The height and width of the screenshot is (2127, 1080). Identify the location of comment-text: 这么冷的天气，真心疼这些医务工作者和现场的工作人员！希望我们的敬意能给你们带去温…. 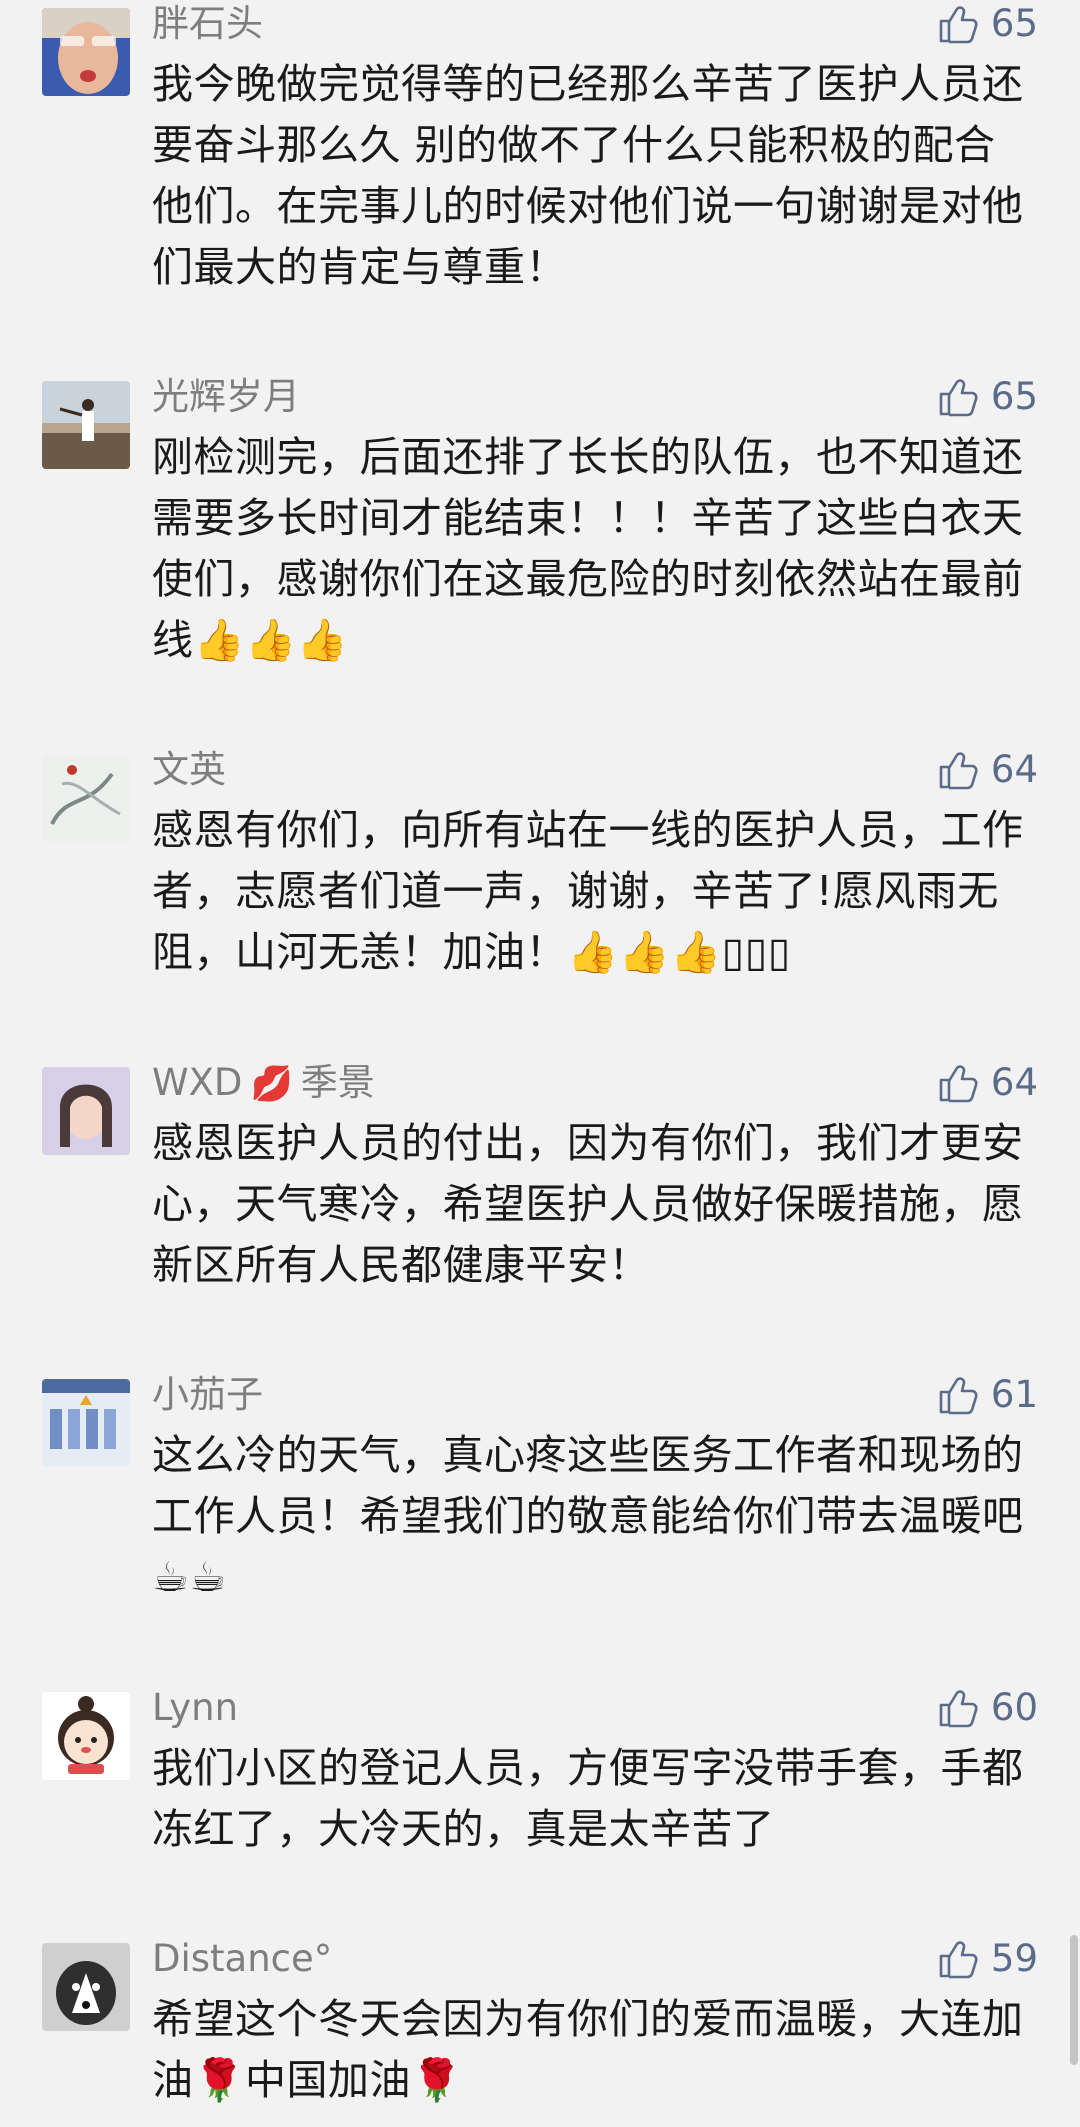
(588, 1516).